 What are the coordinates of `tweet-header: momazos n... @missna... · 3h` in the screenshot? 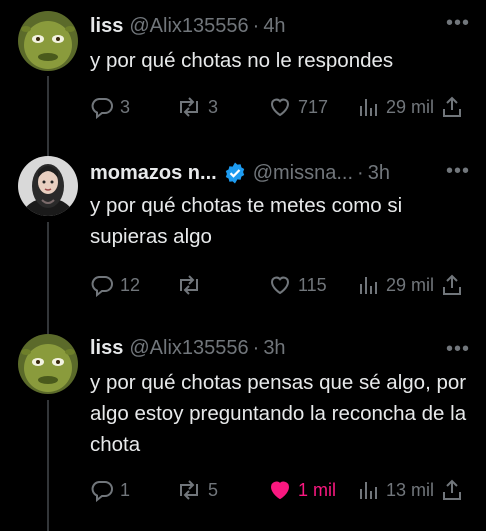 It's located at (288, 173).